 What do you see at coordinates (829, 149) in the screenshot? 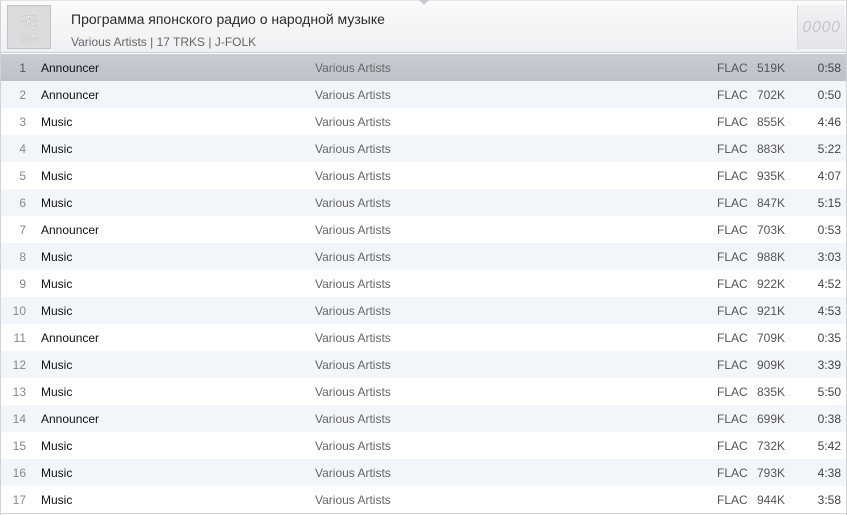
I see `track-duration: 5:22` at bounding box center [829, 149].